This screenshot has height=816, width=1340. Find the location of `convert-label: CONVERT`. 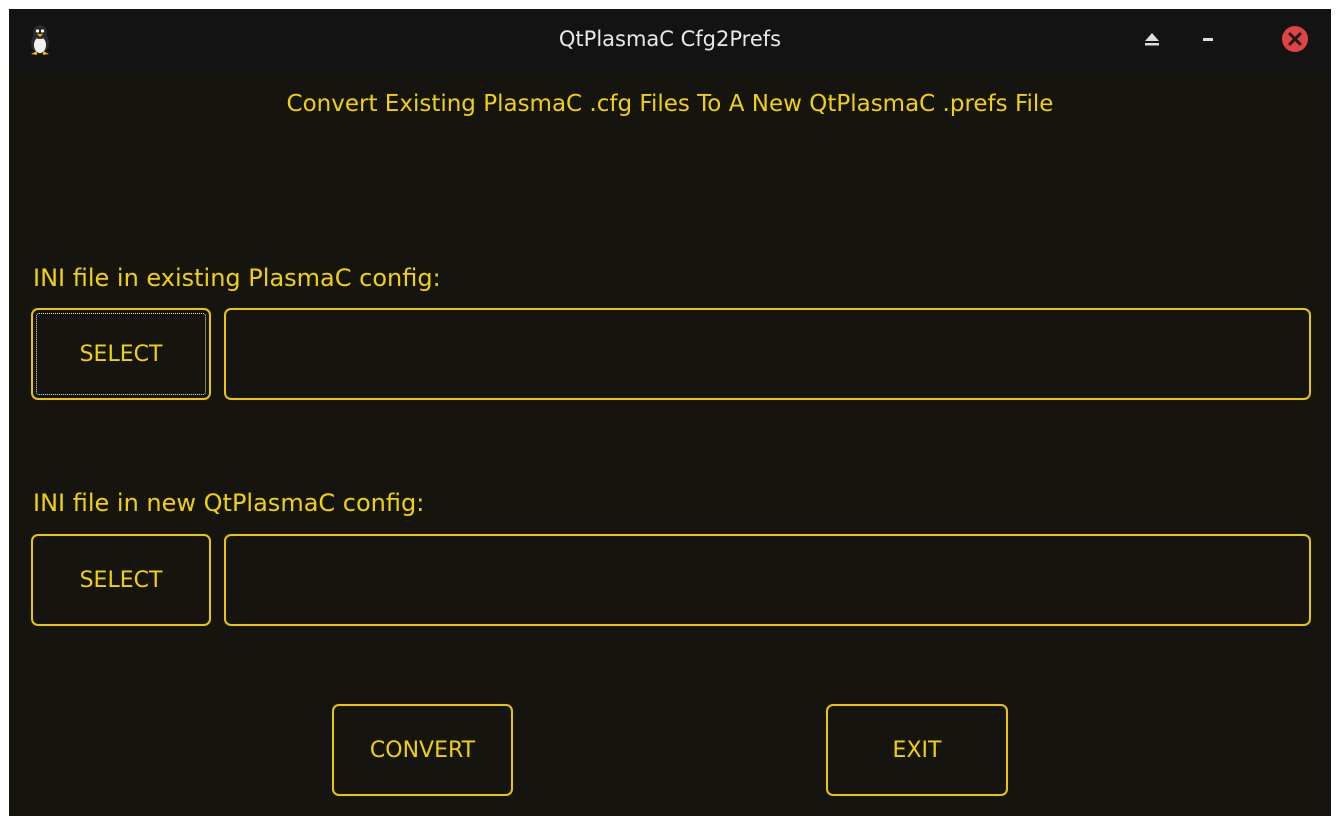

convert-label: CONVERT is located at coordinates (422, 750).